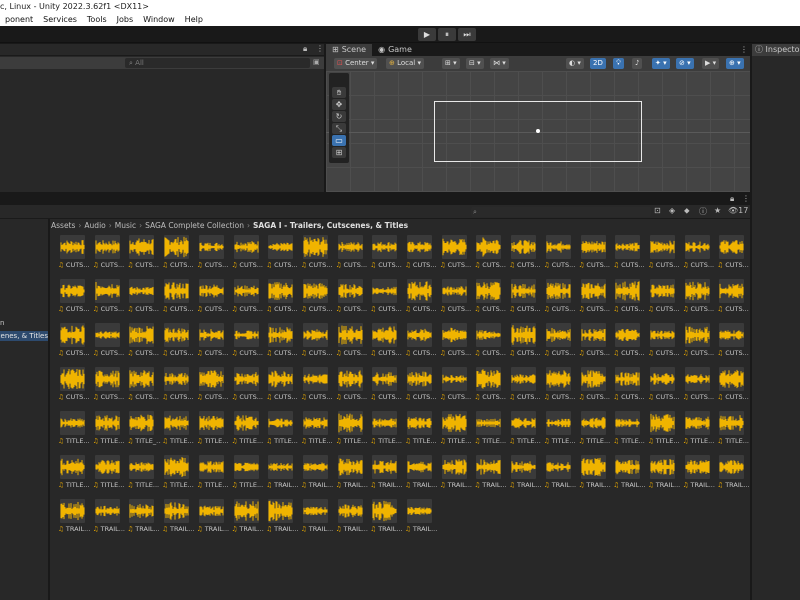  What do you see at coordinates (711, 63) in the screenshot?
I see `camera-settings-icon: ▶ ▾` at bounding box center [711, 63].